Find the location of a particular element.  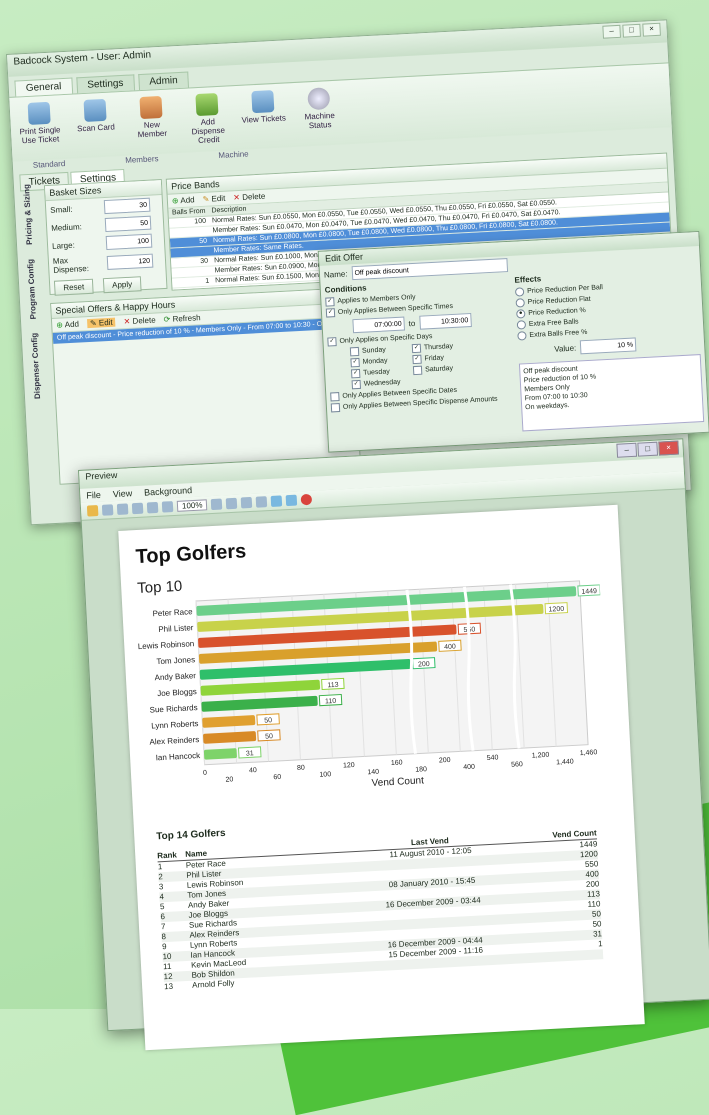

previous-page-icon is located at coordinates (232, 503).